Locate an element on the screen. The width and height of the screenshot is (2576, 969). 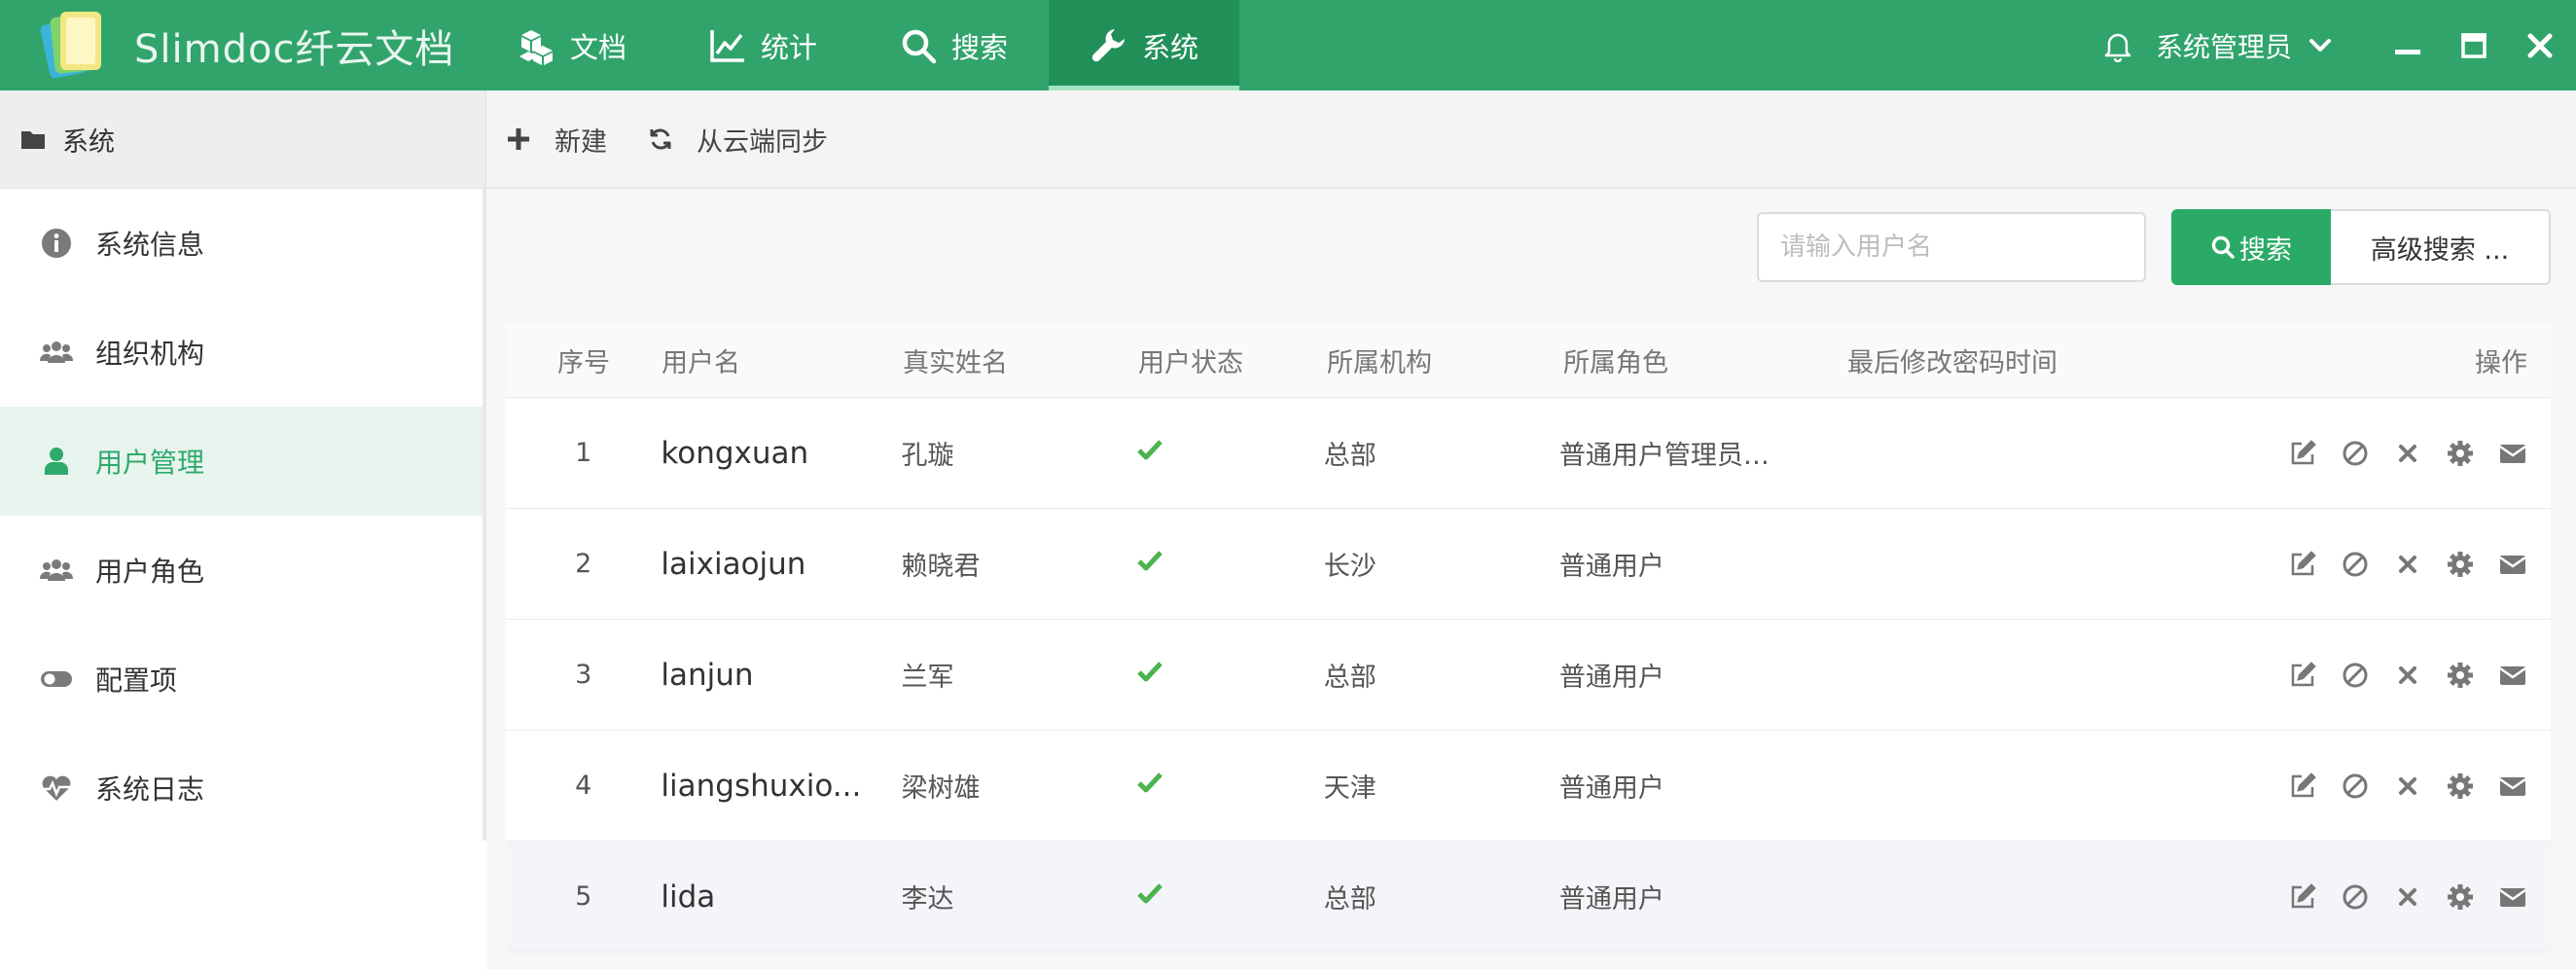
chevron-down-icon is located at coordinates (2320, 45).